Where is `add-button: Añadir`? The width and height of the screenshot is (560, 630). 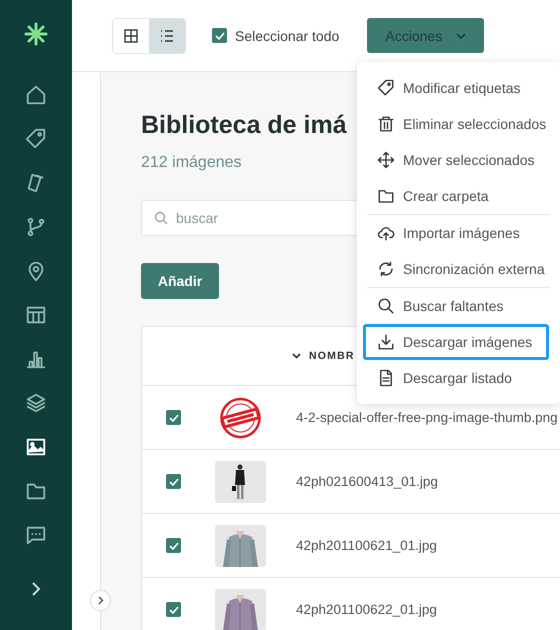
add-button: Añadir is located at coordinates (180, 281).